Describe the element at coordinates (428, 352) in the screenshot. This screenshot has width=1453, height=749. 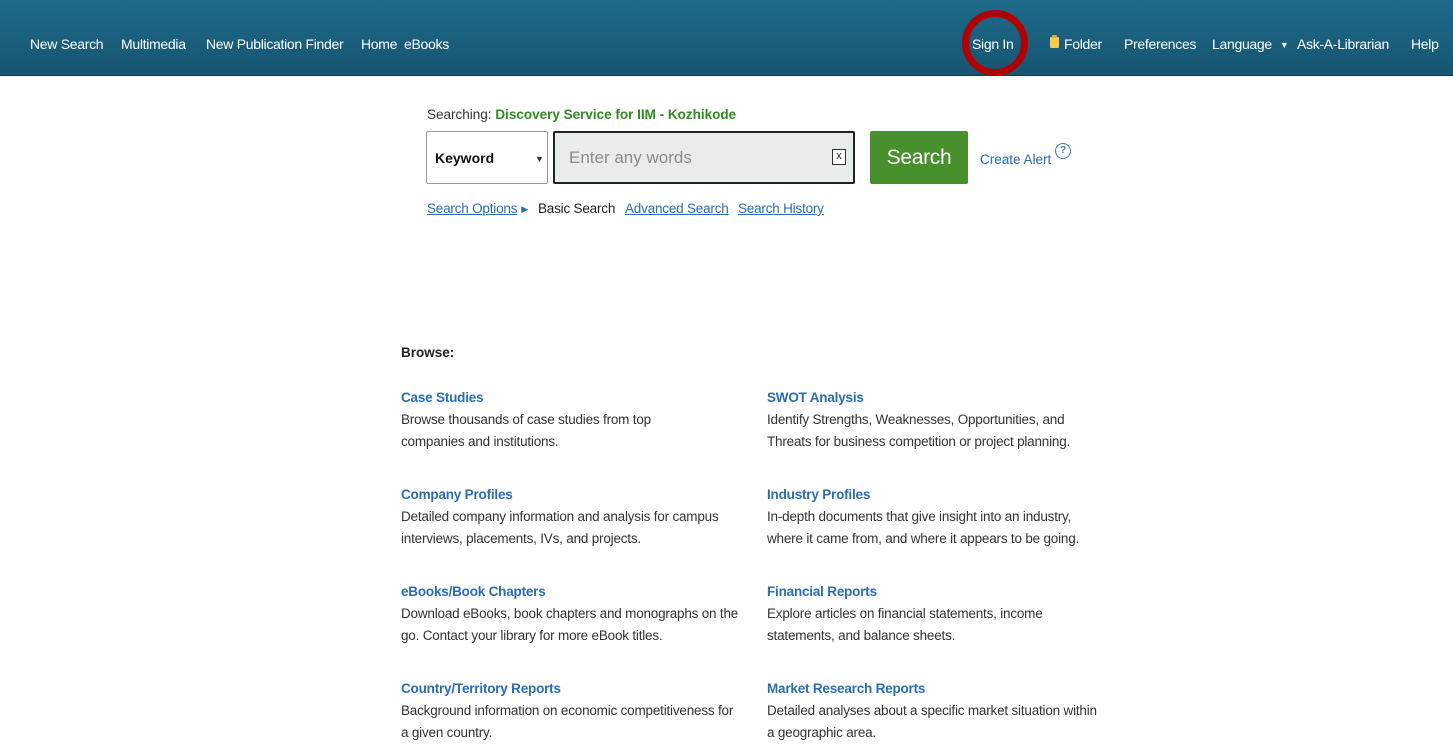
I see `browse-heading: Browse:` at that location.